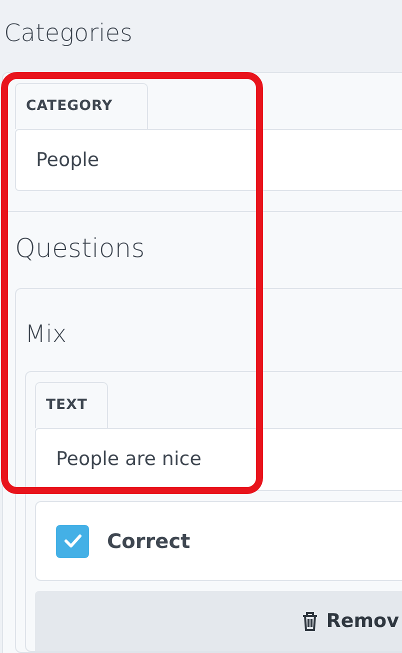 Image resolution: width=402 pixels, height=653 pixels. I want to click on checkbox, so click(72, 541).